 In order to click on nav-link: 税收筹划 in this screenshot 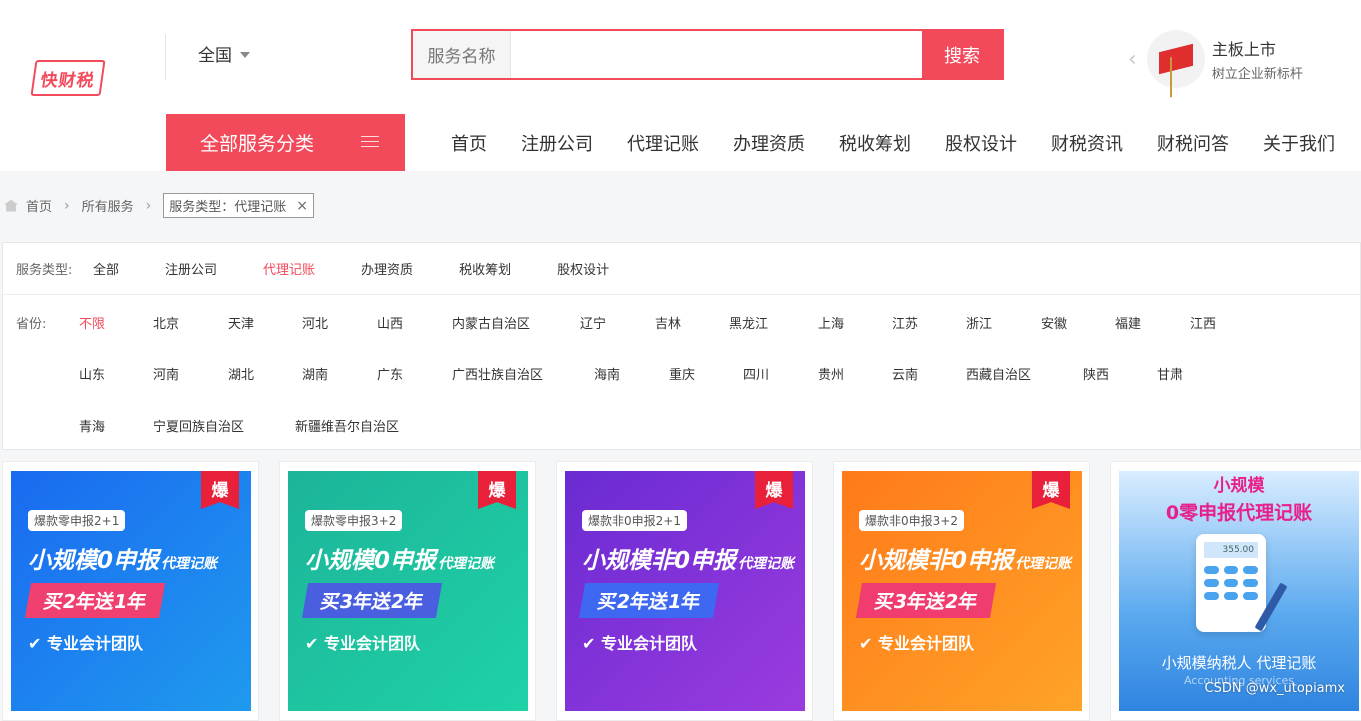, I will do `click(875, 142)`.